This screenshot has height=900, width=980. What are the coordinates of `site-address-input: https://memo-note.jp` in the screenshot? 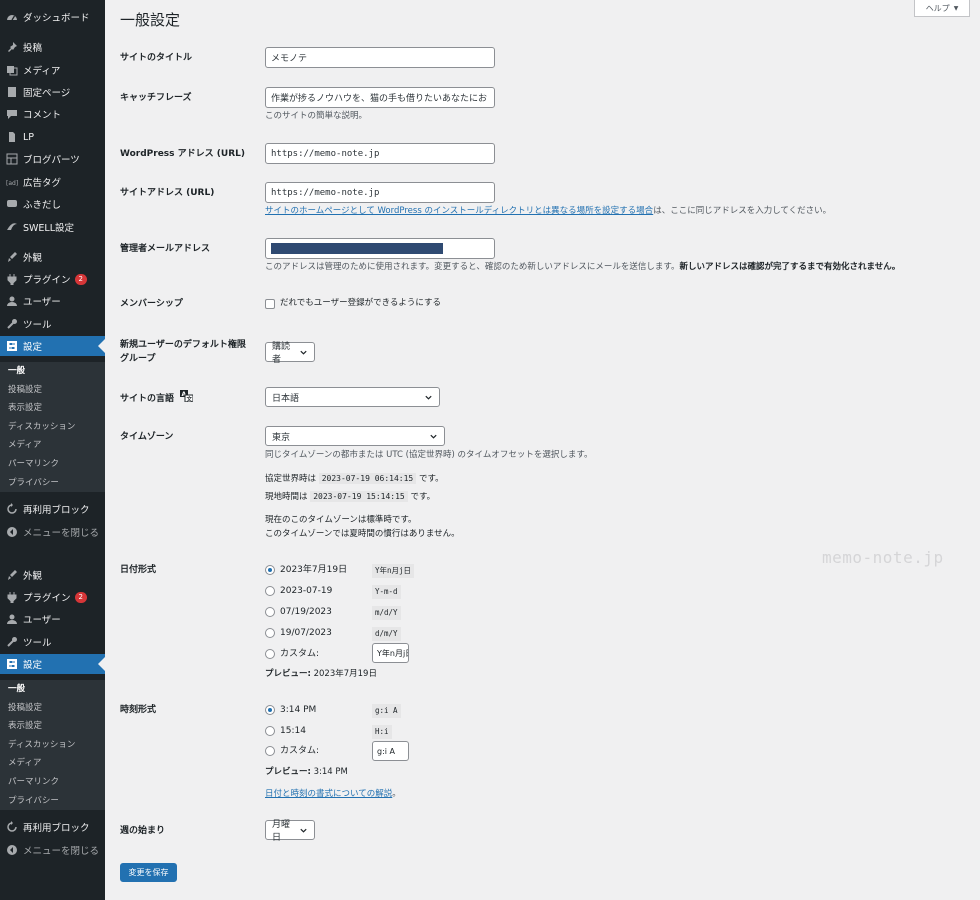 It's located at (380, 192).